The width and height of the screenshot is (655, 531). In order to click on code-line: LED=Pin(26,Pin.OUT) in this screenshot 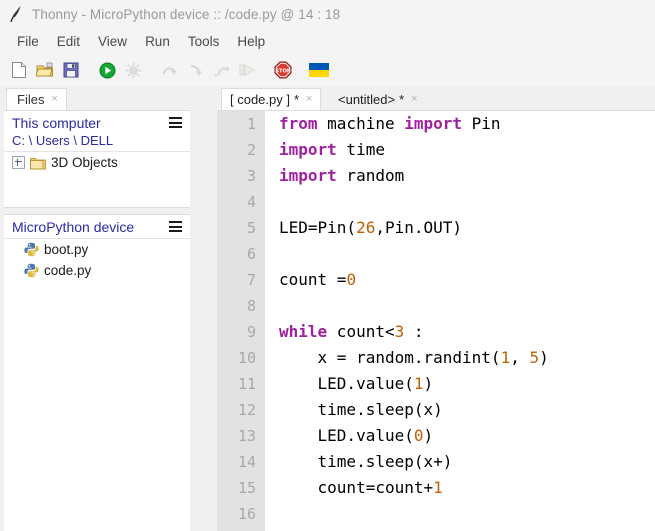, I will do `click(467, 228)`.